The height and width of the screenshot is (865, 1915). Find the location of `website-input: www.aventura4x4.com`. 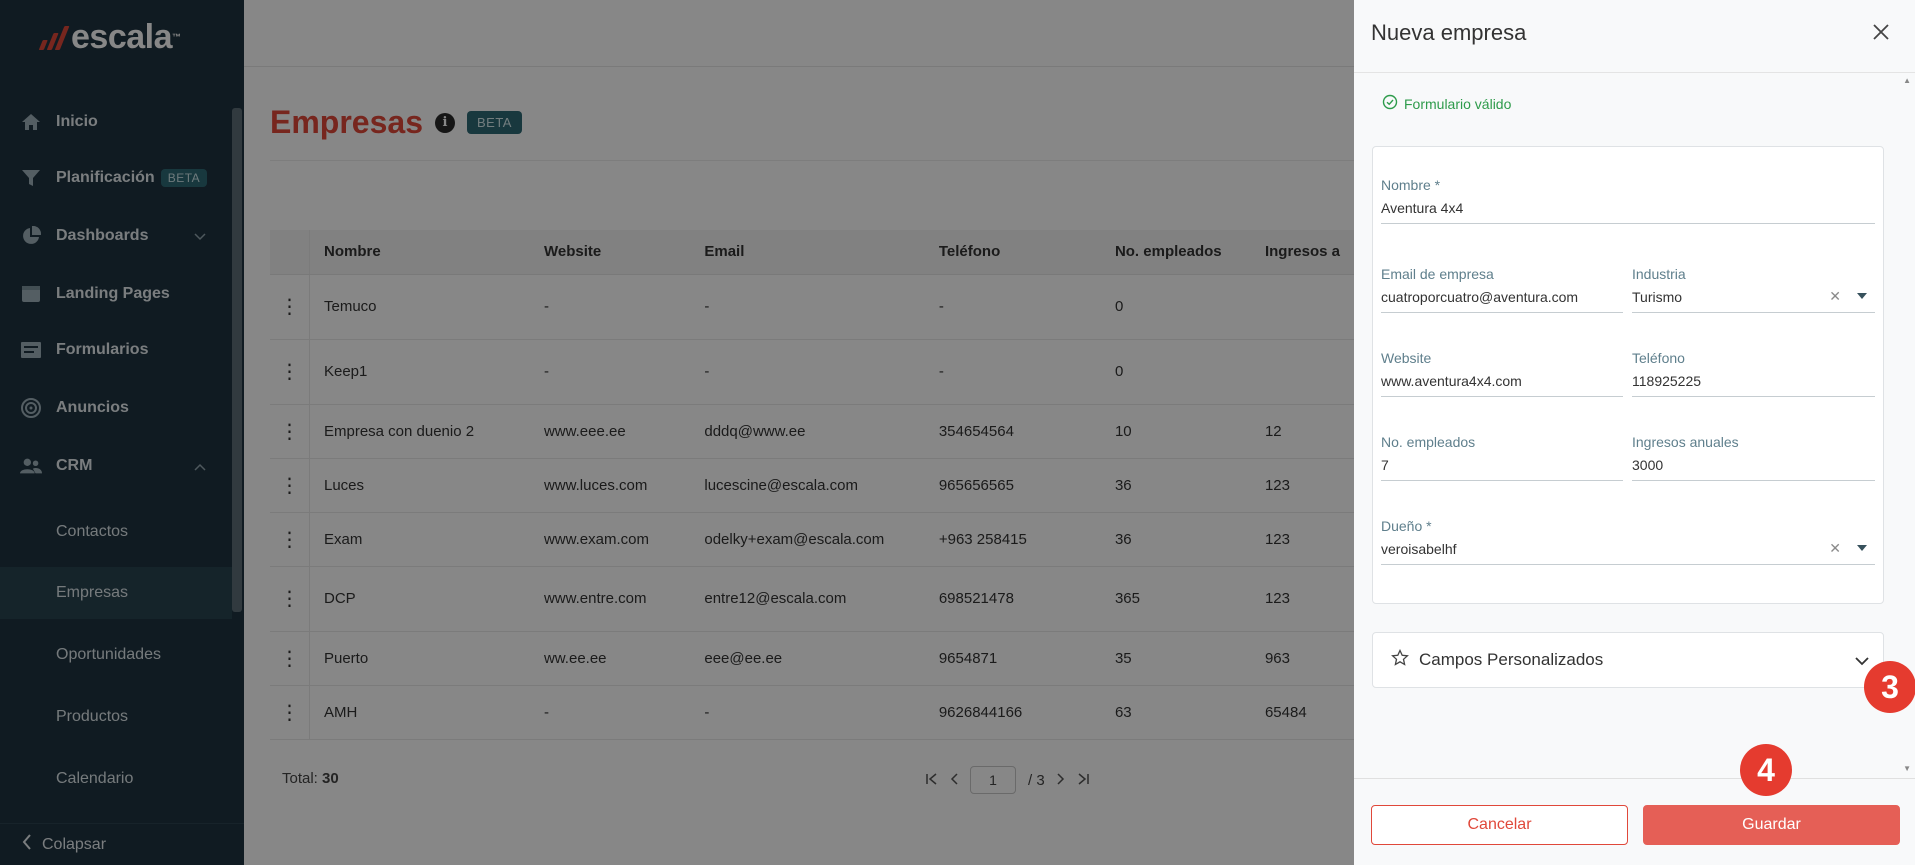

website-input: www.aventura4x4.com is located at coordinates (1502, 385).